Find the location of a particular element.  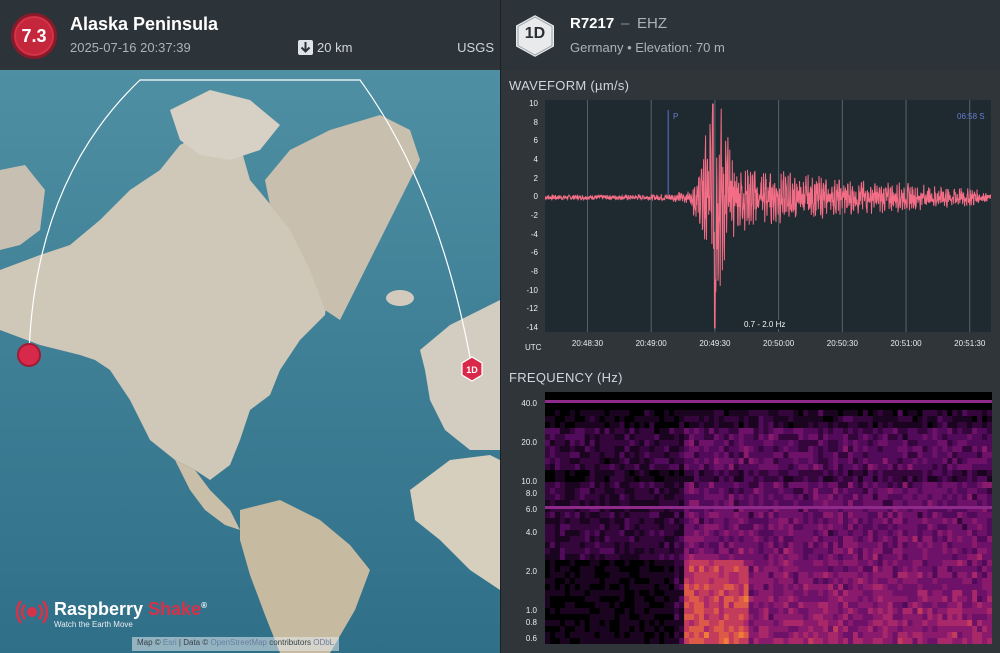

waveform-x-tick: 20:48:30 is located at coordinates (587, 343).